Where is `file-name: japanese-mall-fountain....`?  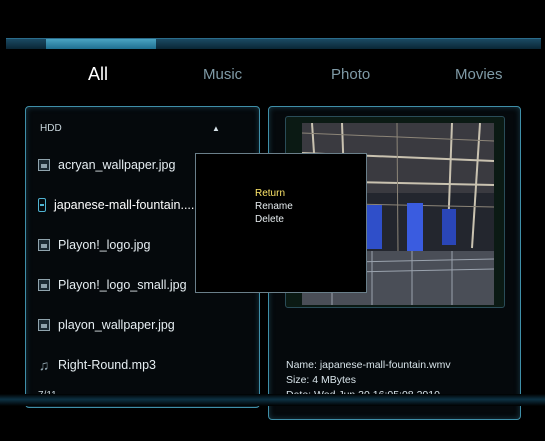 file-name: japanese-mall-fountain.... is located at coordinates (124, 205).